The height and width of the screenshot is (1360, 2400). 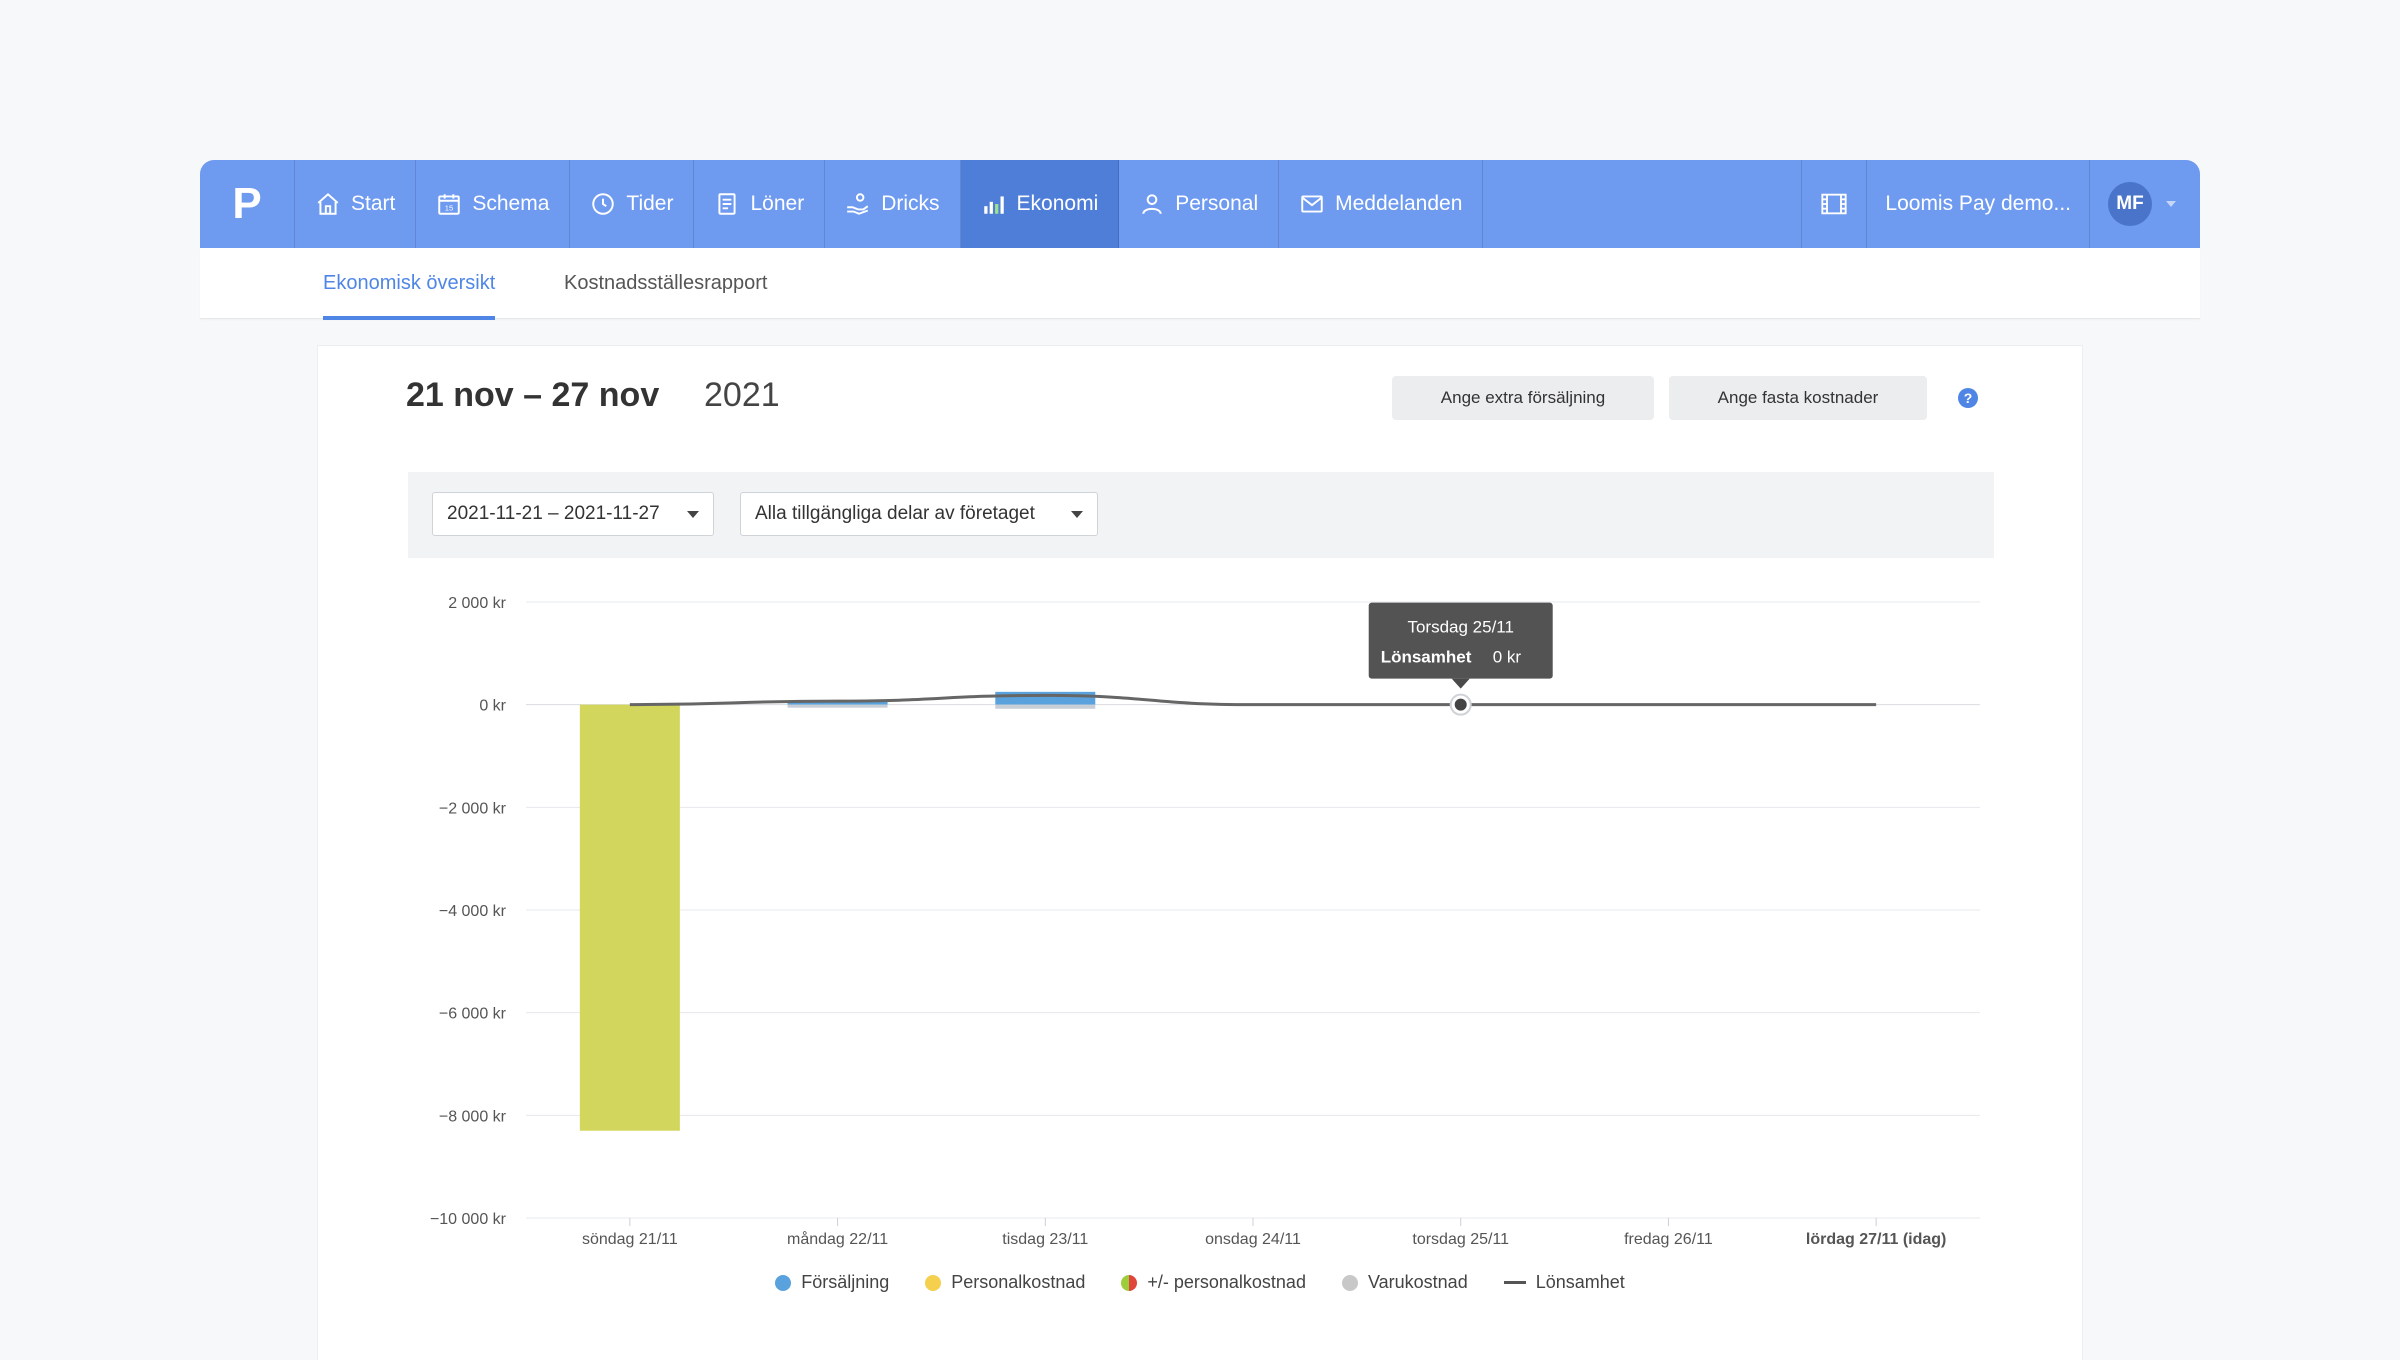 I want to click on legend-item: +/- personalkostnad, so click(x=1213, y=1282).